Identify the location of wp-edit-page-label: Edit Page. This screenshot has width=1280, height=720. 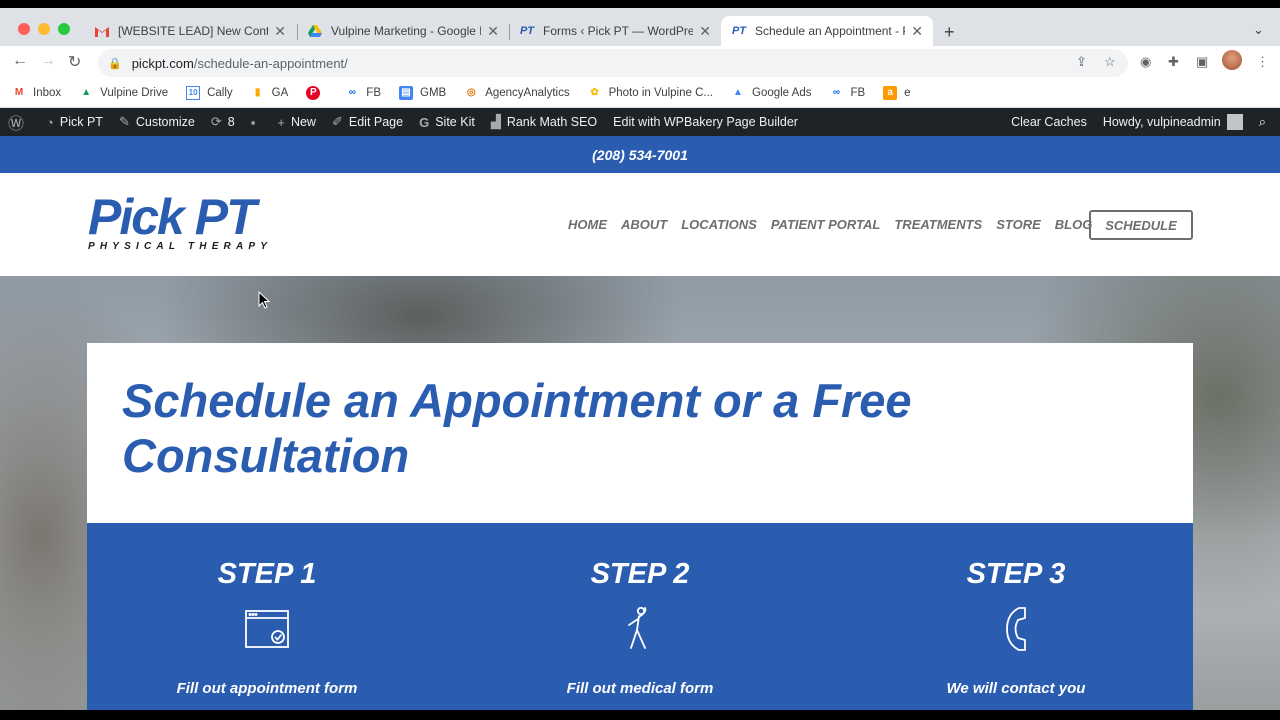
(376, 122).